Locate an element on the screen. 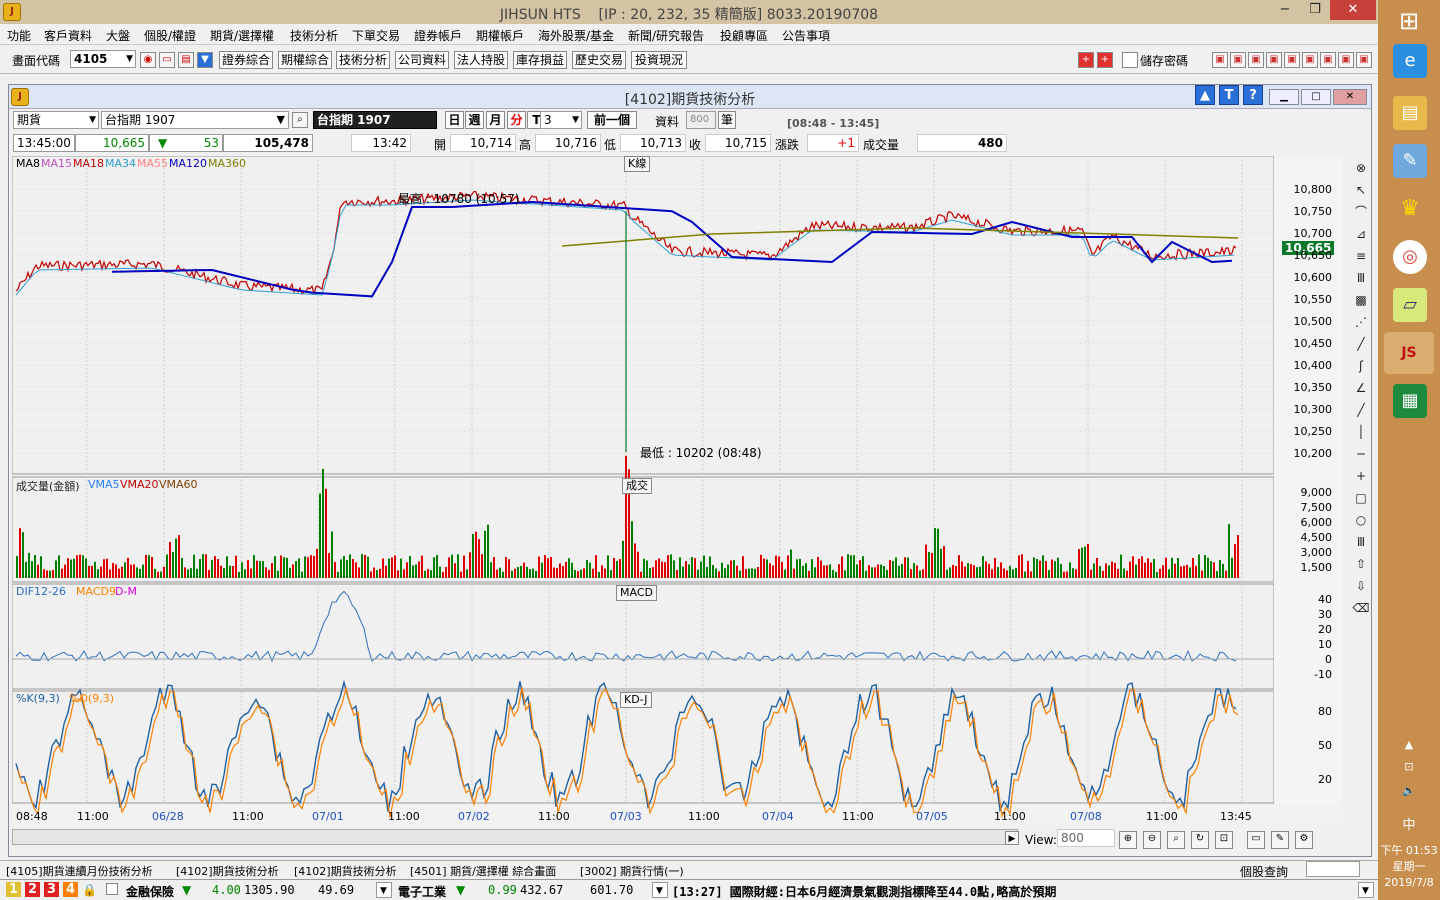 The image size is (1440, 900). search-chart-icon: ⌕ is located at coordinates (1176, 840).